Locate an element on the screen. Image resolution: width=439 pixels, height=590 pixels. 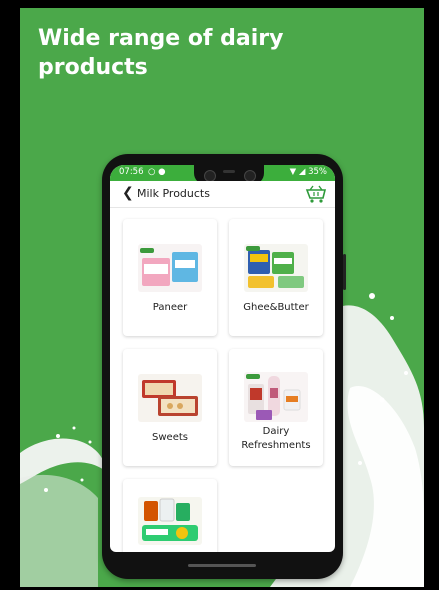
category-card-sweets: Sweets is located at coordinates (170, 407).